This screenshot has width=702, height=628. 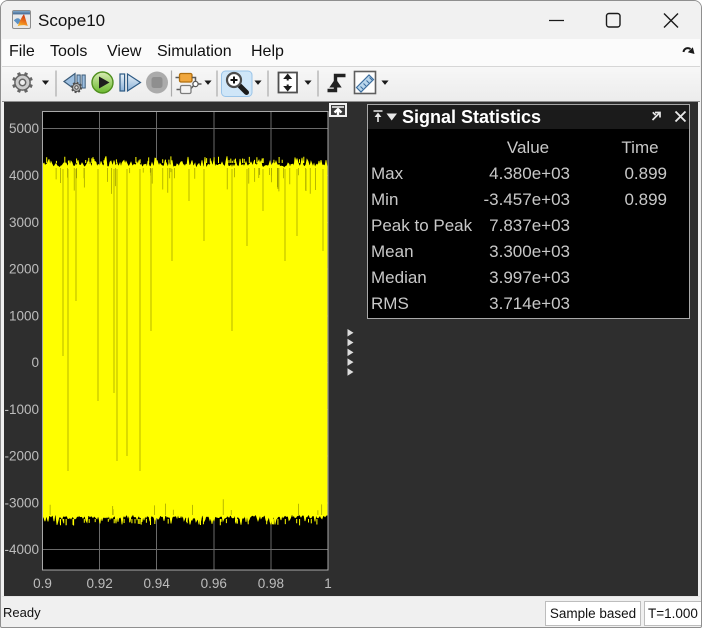 I want to click on svg-text: 0.96, so click(x=214, y=583).